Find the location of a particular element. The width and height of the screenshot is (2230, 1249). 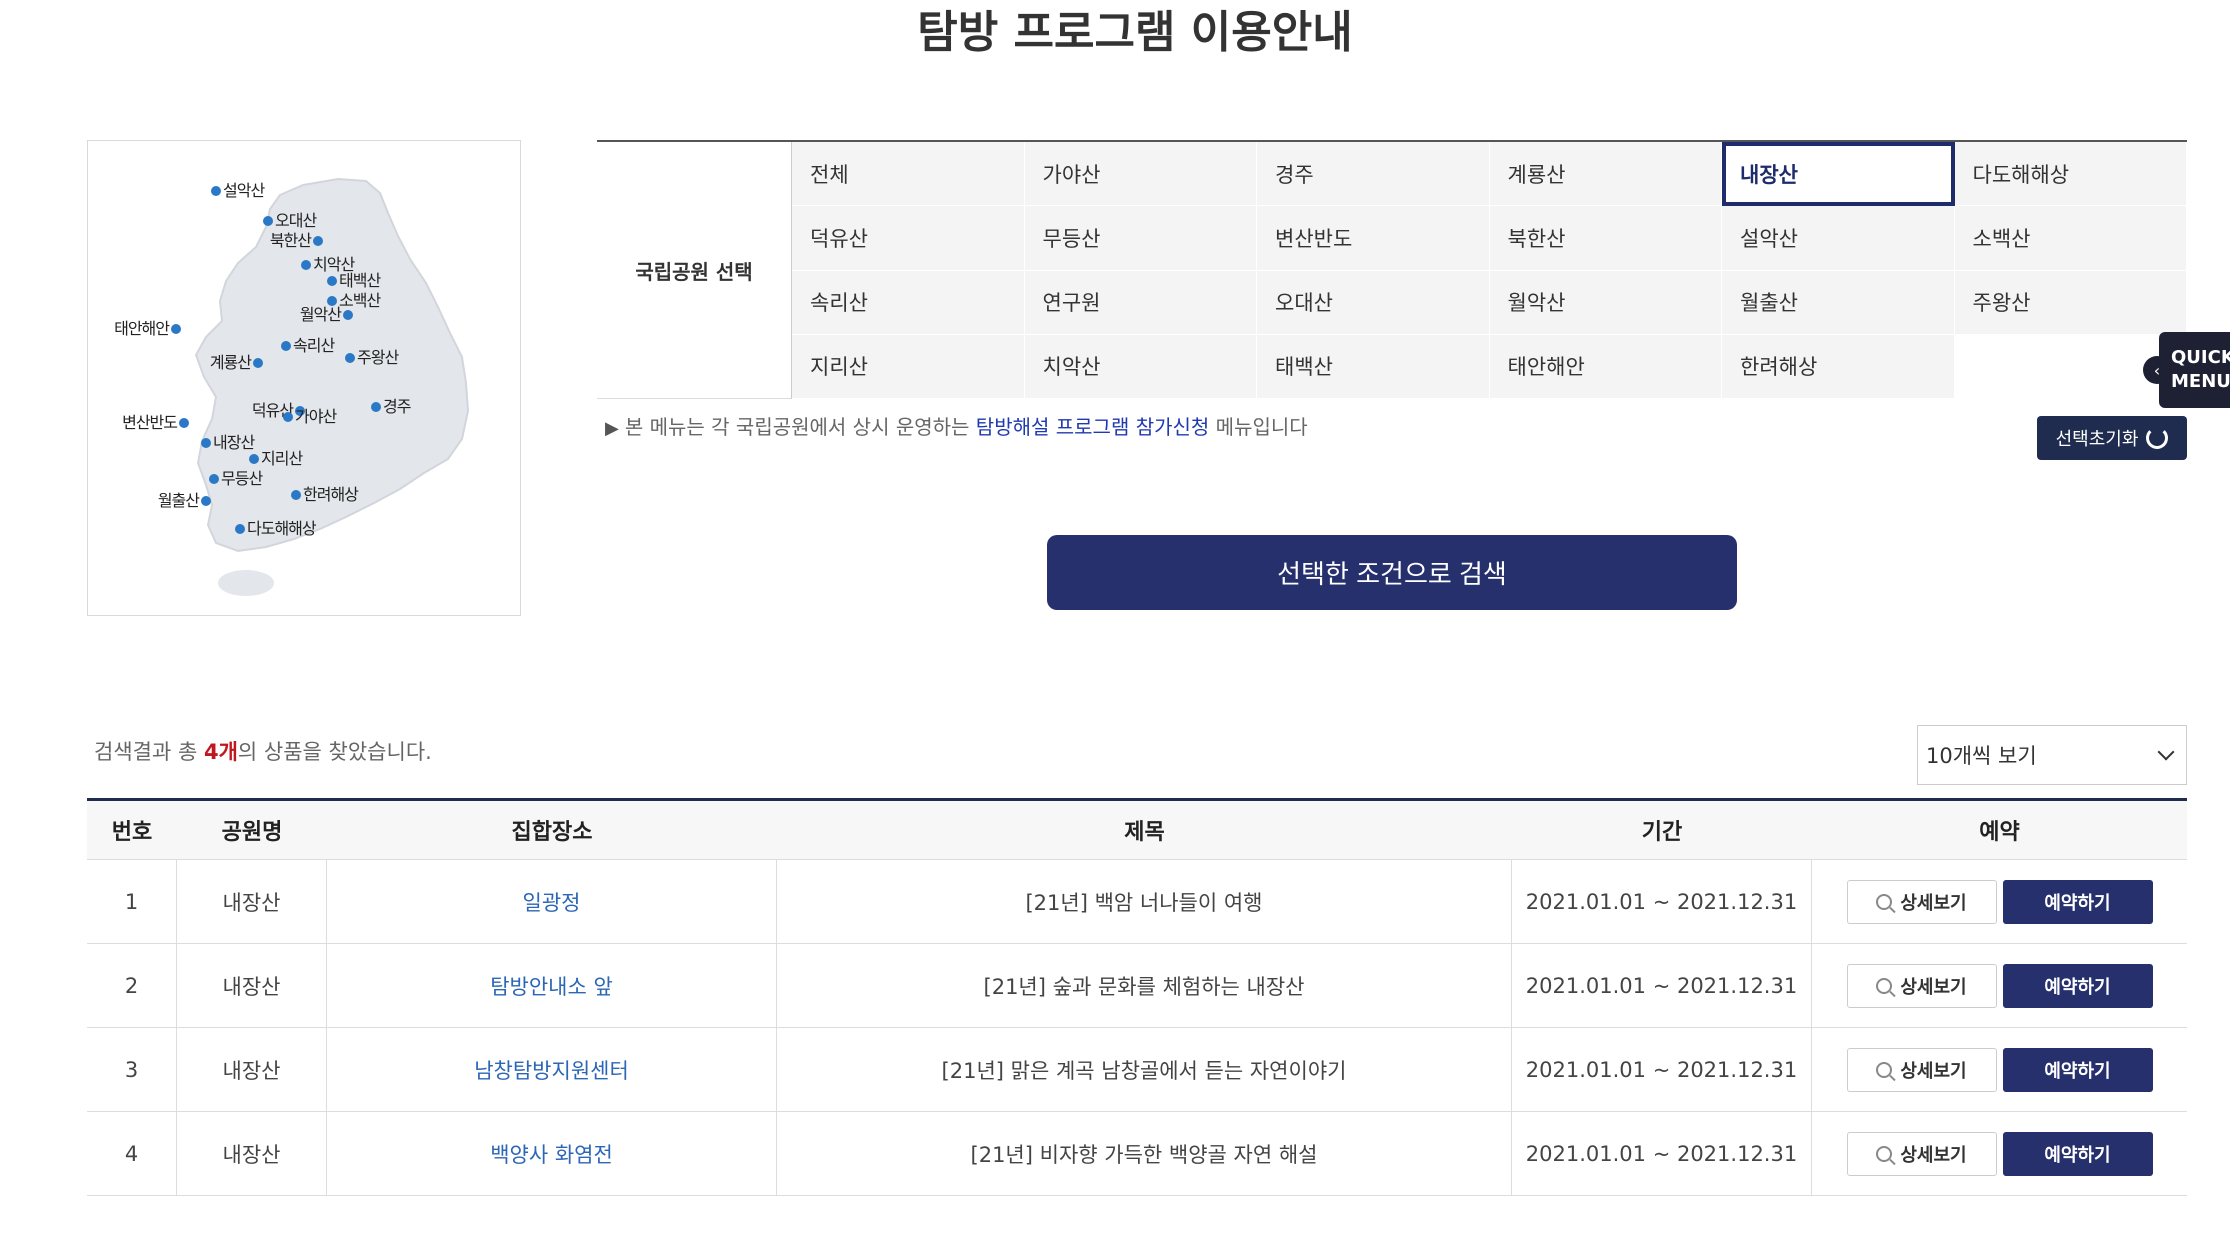

notice-arrow-icon: ▶ is located at coordinates (612, 428).